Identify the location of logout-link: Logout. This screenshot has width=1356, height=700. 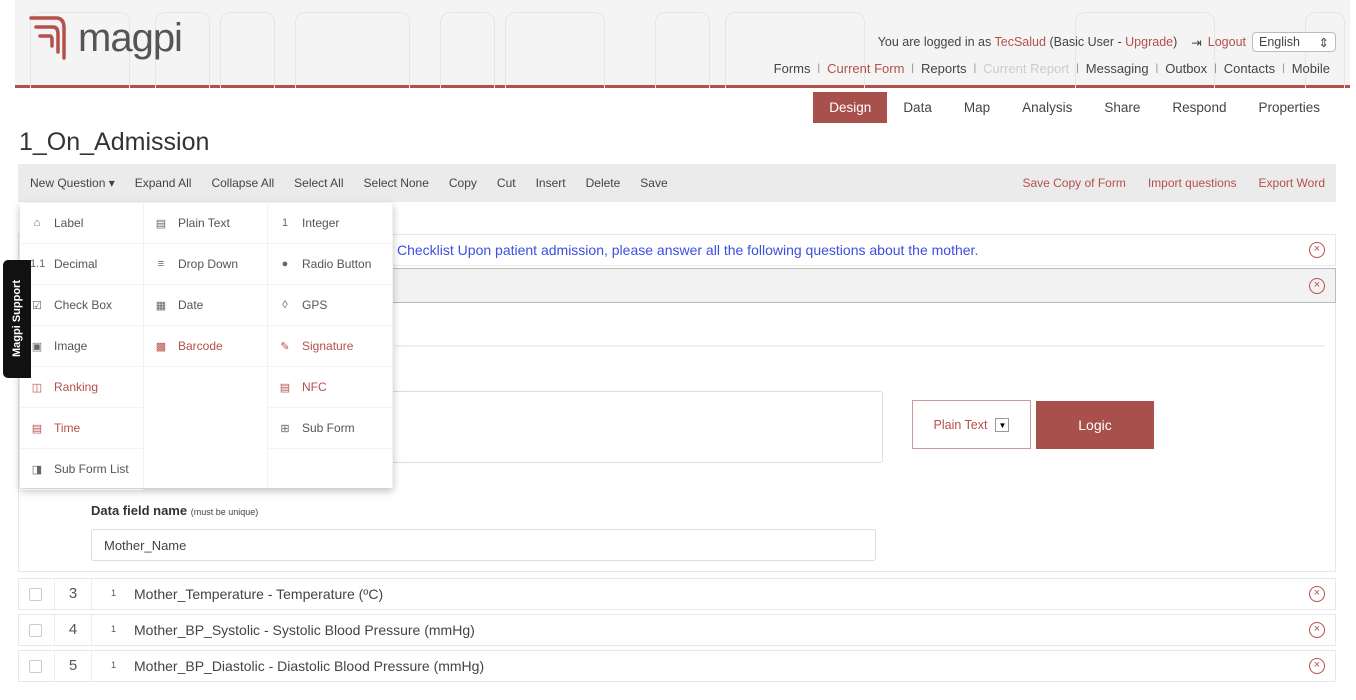
(1227, 42).